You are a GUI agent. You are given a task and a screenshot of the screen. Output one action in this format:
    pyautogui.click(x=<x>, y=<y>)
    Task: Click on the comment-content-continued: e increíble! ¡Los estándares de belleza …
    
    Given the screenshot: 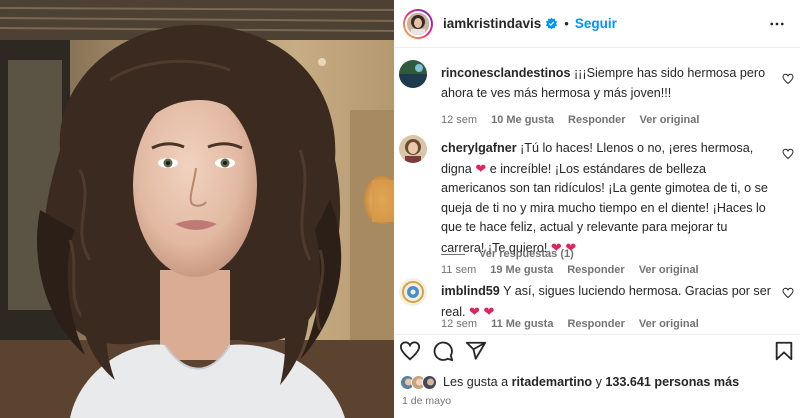 What is the action you would take?
    pyautogui.click(x=604, y=208)
    